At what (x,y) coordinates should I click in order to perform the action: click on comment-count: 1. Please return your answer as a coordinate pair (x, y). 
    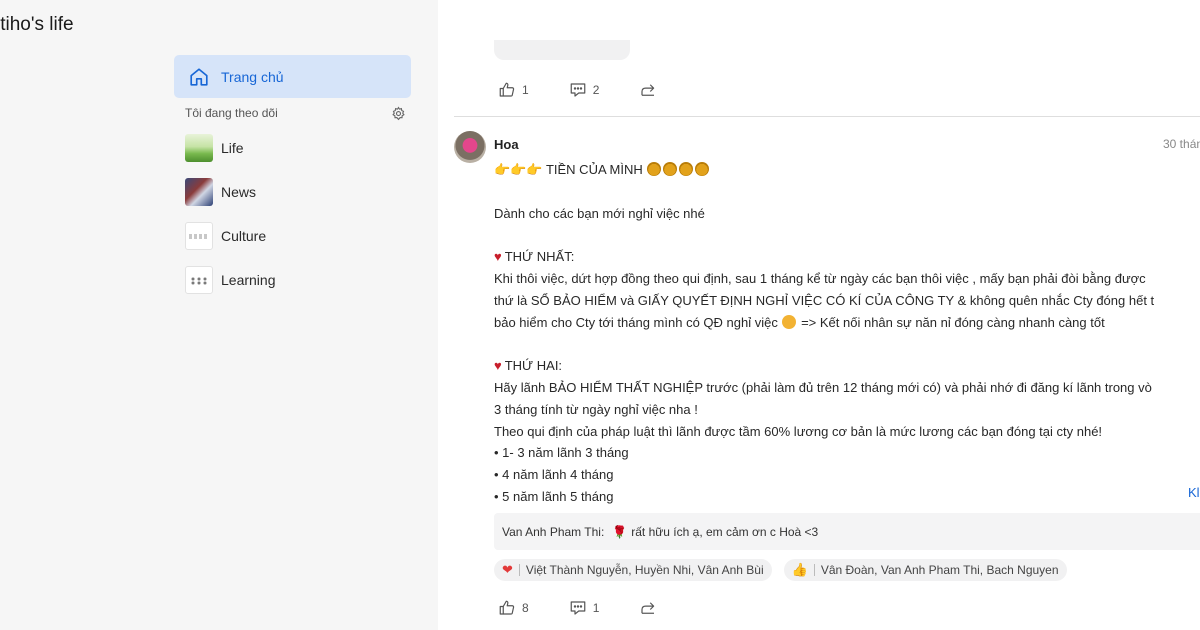
    Looking at the image, I should click on (596, 608).